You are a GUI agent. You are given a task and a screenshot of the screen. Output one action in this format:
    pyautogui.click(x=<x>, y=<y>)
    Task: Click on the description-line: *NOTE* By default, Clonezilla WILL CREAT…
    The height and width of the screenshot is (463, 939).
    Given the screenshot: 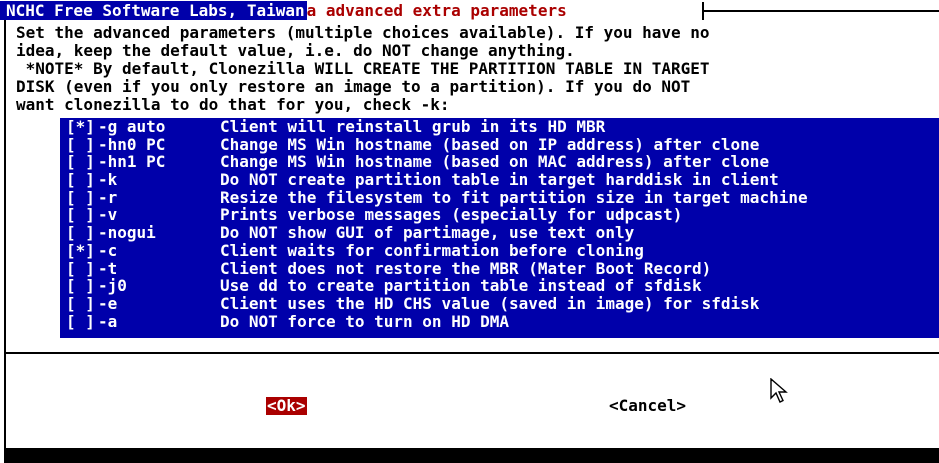 What is the action you would take?
    pyautogui.click(x=363, y=68)
    